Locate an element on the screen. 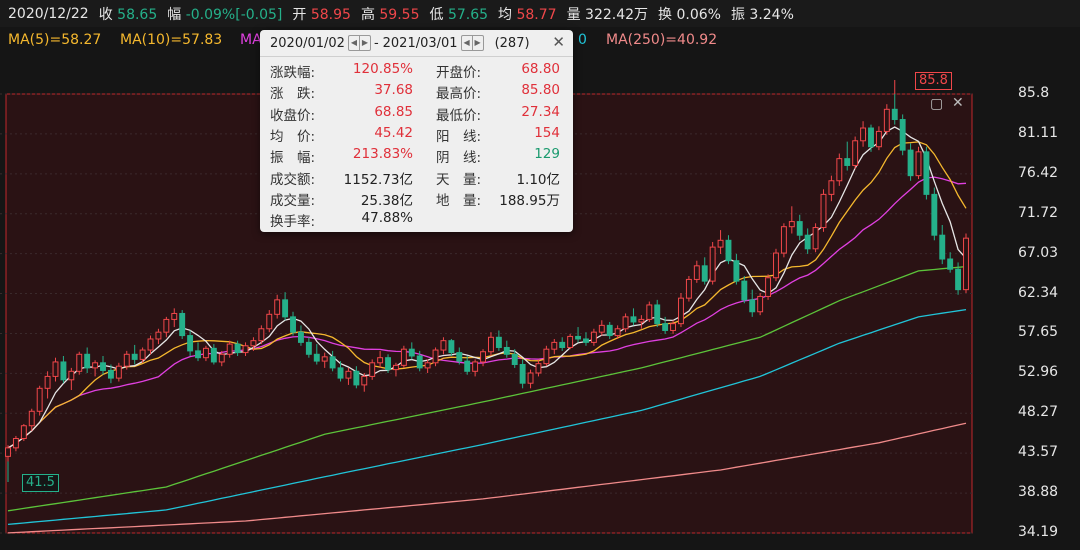 The image size is (1080, 550). close-icon: ✕ is located at coordinates (558, 42).